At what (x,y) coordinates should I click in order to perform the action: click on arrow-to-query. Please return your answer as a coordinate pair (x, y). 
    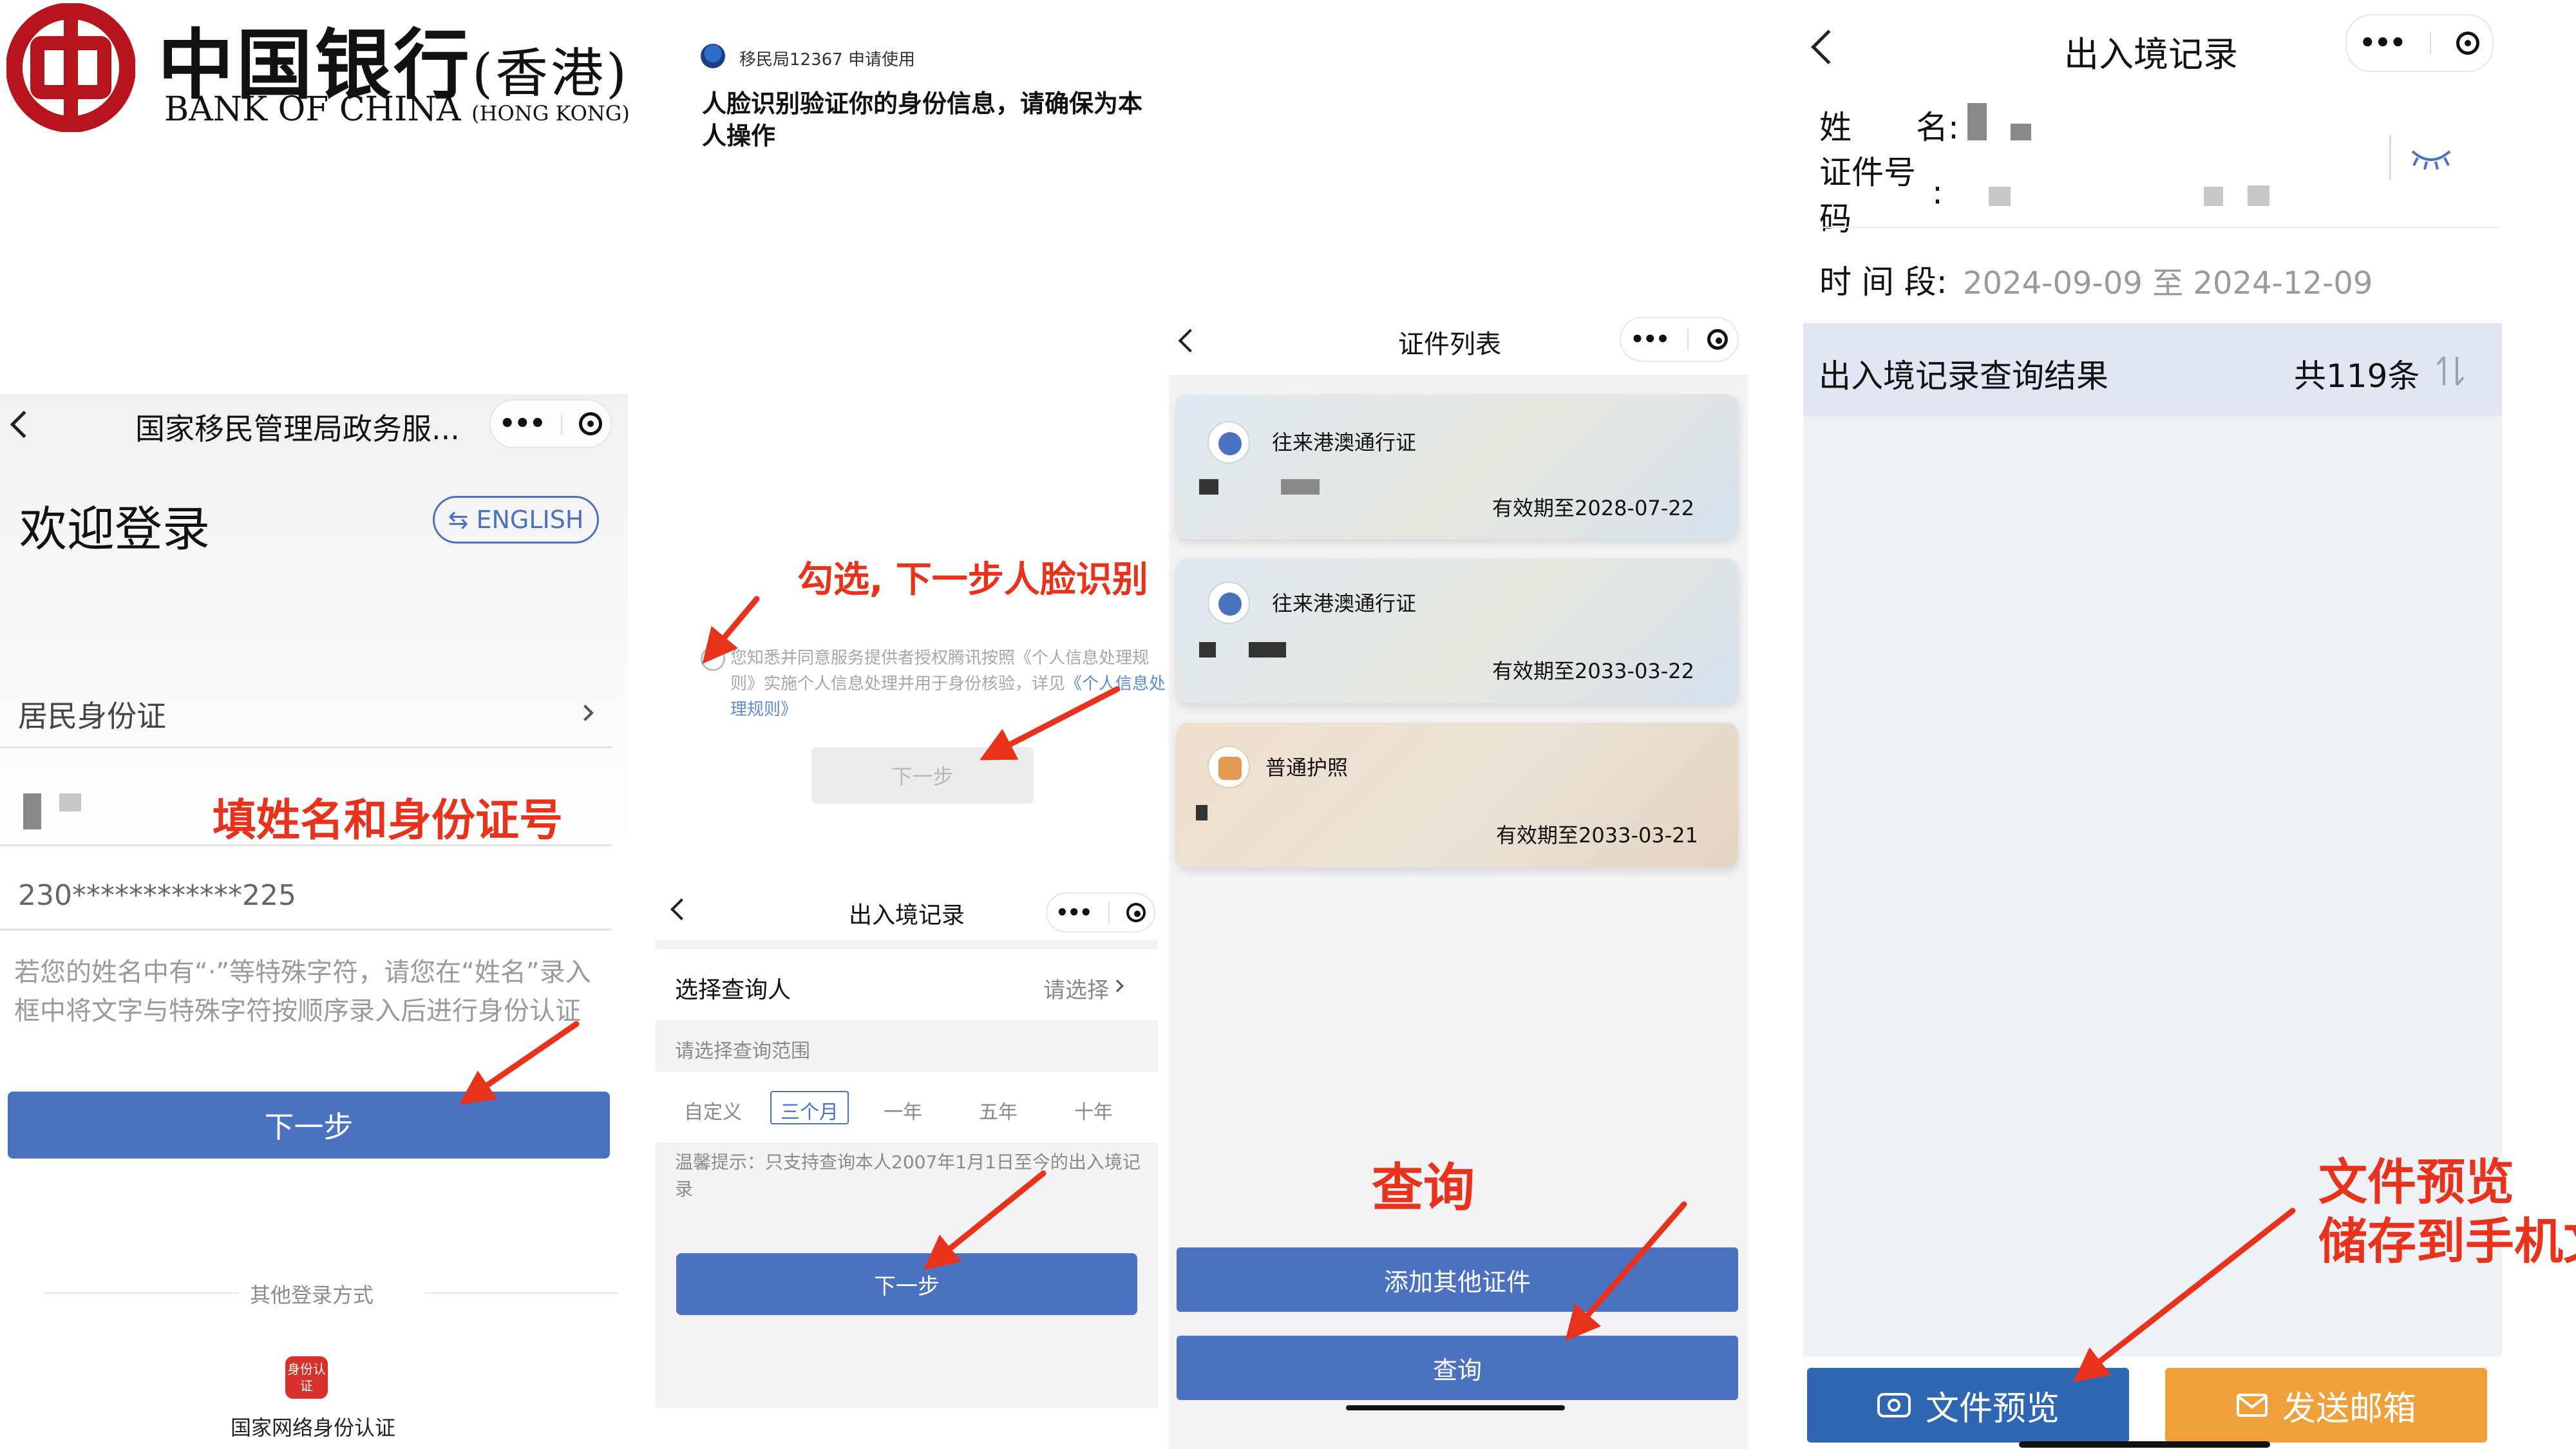
    Looking at the image, I should click on (1626, 1271).